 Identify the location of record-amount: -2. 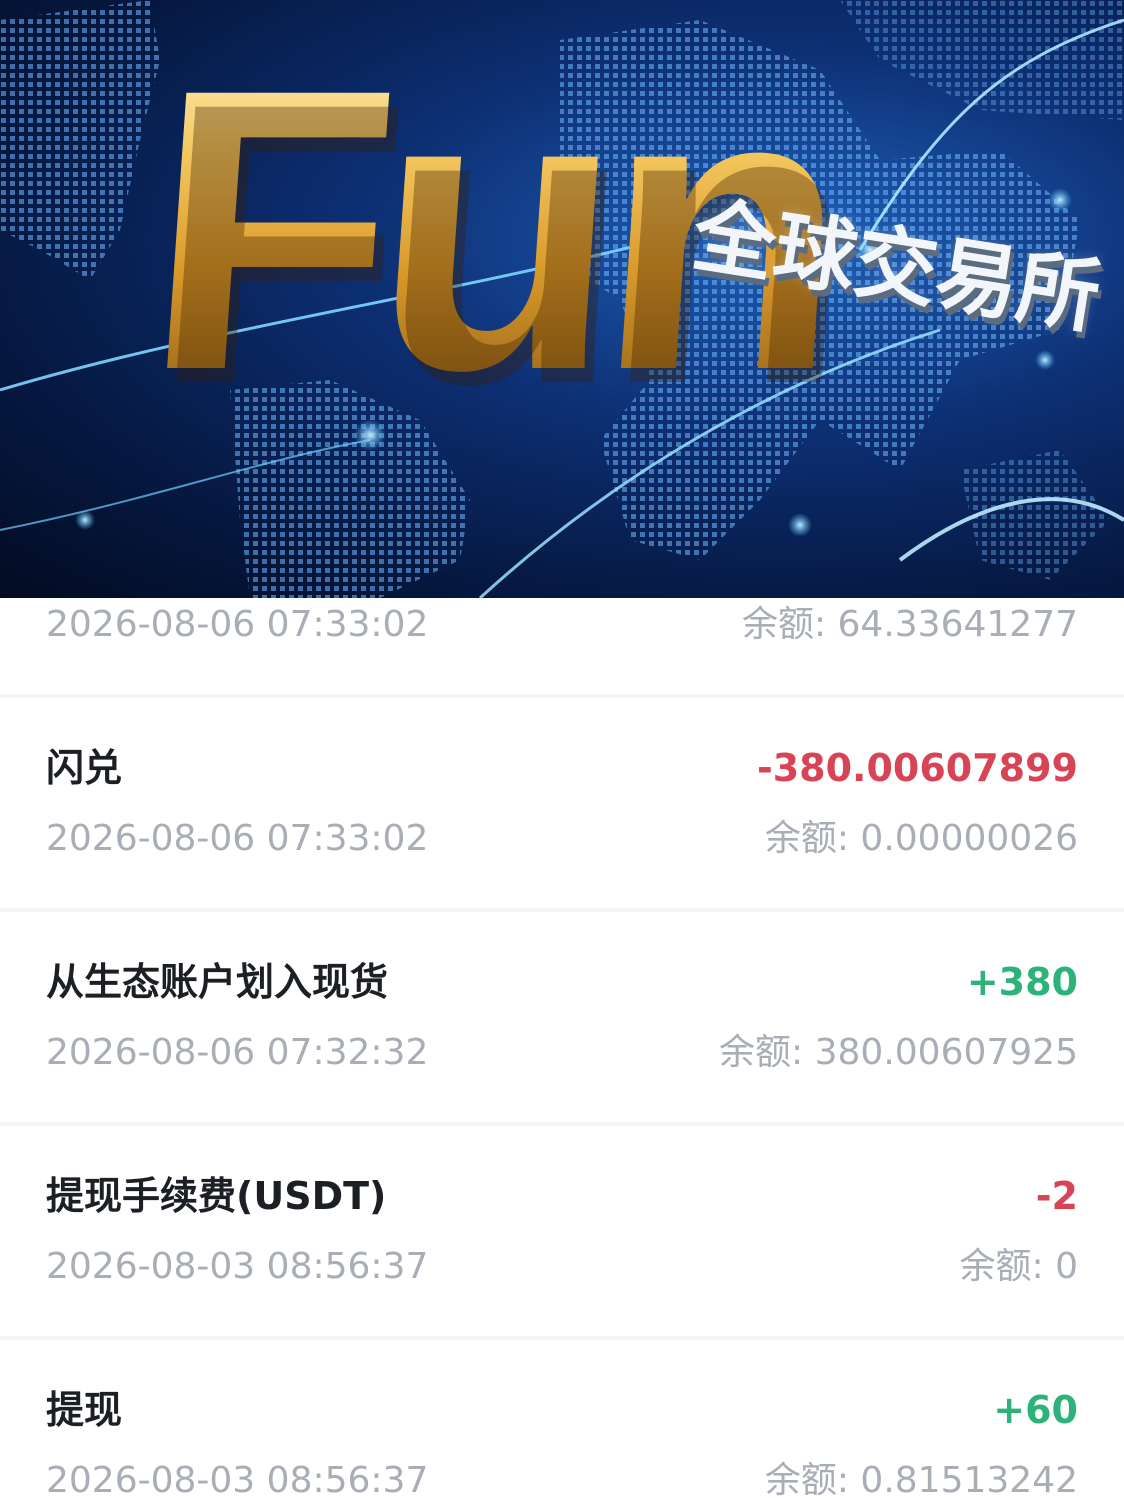
(1056, 1196).